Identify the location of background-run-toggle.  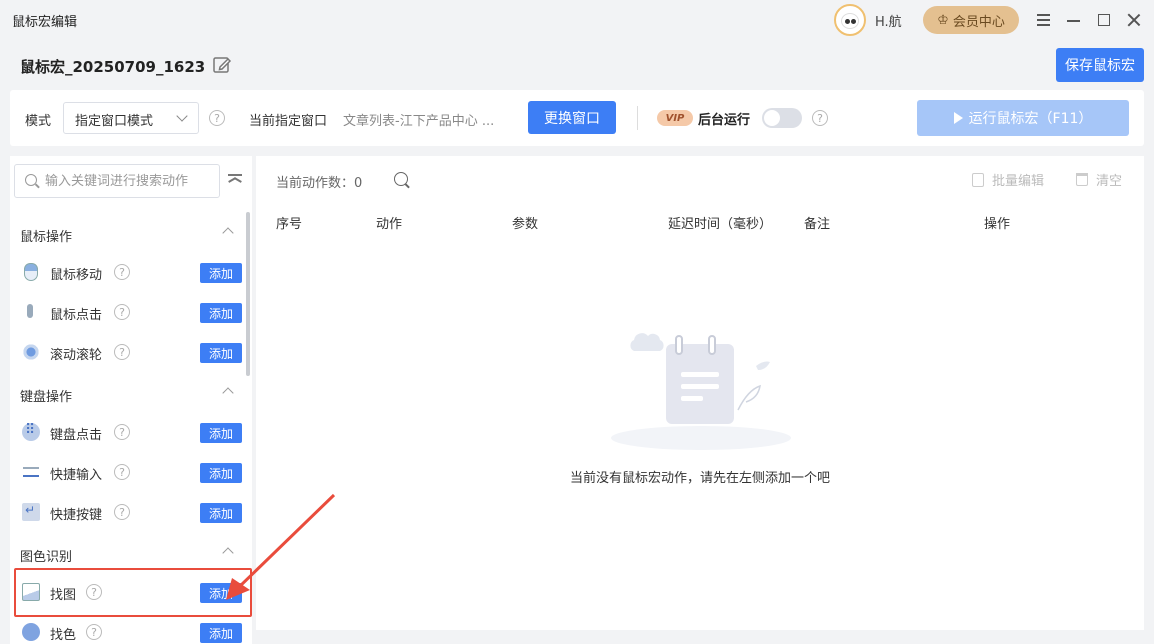
(782, 118).